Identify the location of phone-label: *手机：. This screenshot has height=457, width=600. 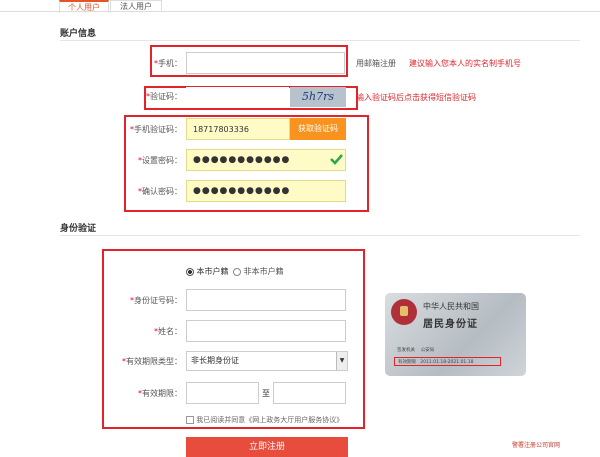
(168, 63).